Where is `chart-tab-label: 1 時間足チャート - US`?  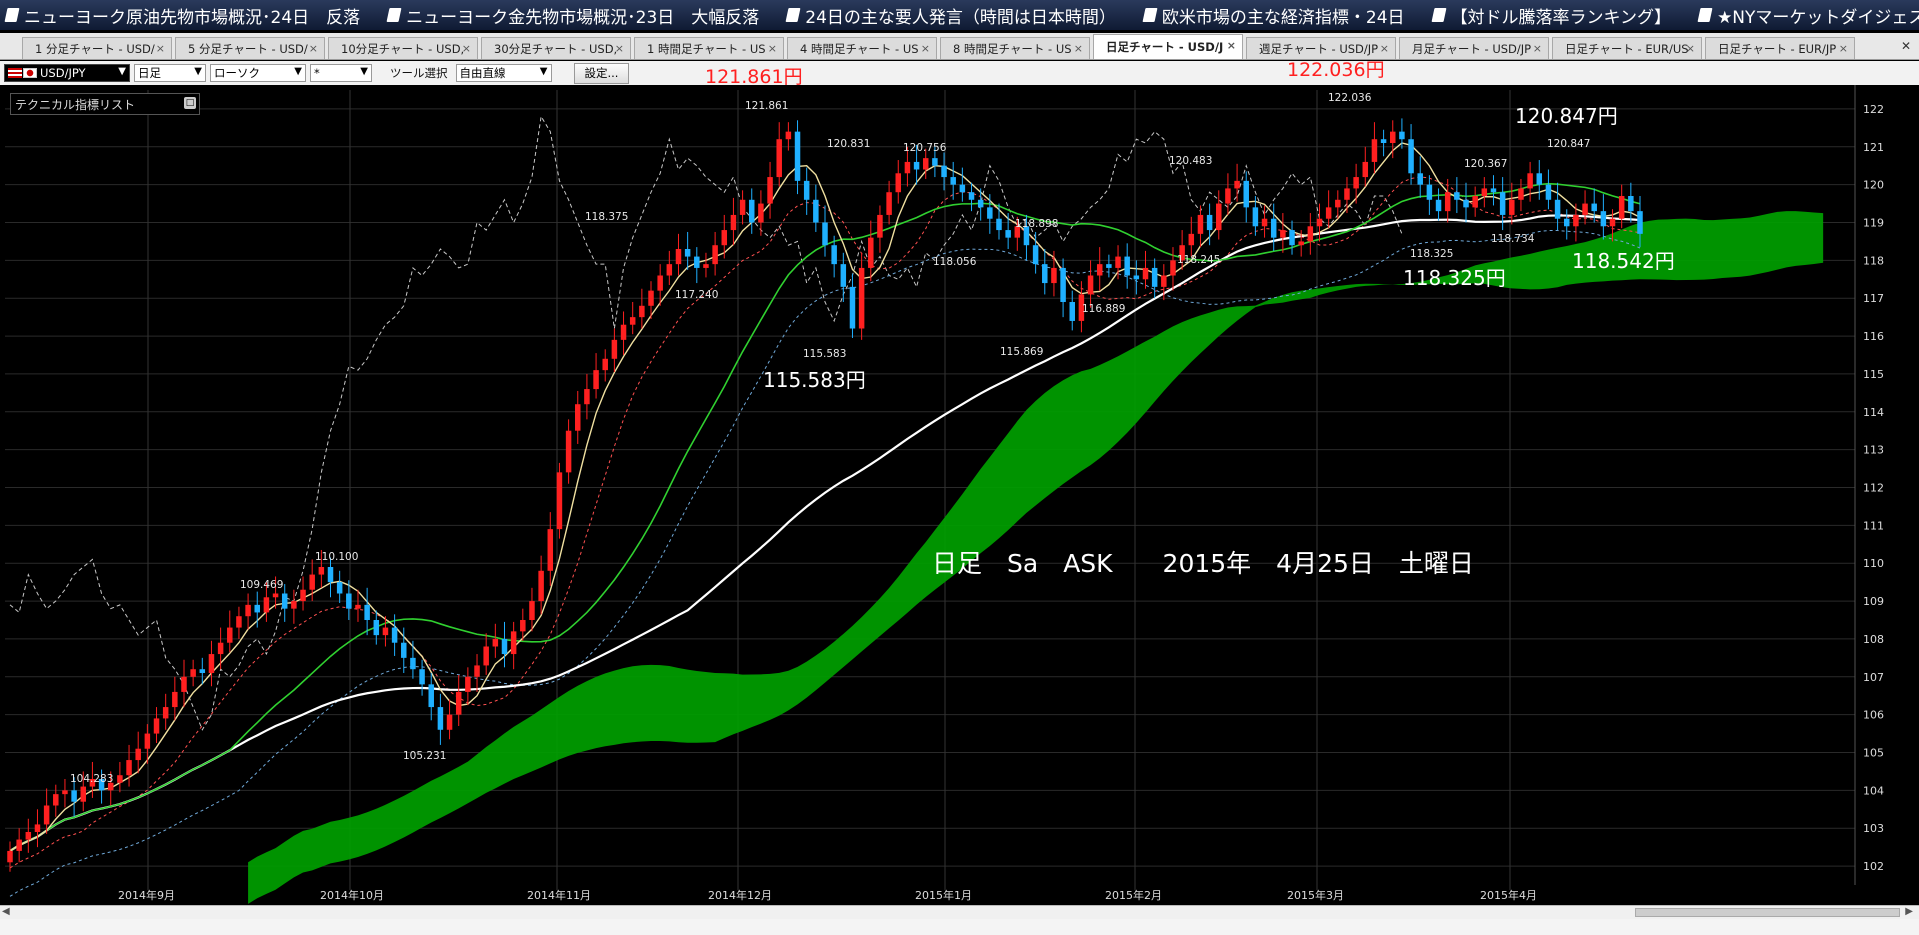 chart-tab-label: 1 時間足チャート - US is located at coordinates (706, 48).